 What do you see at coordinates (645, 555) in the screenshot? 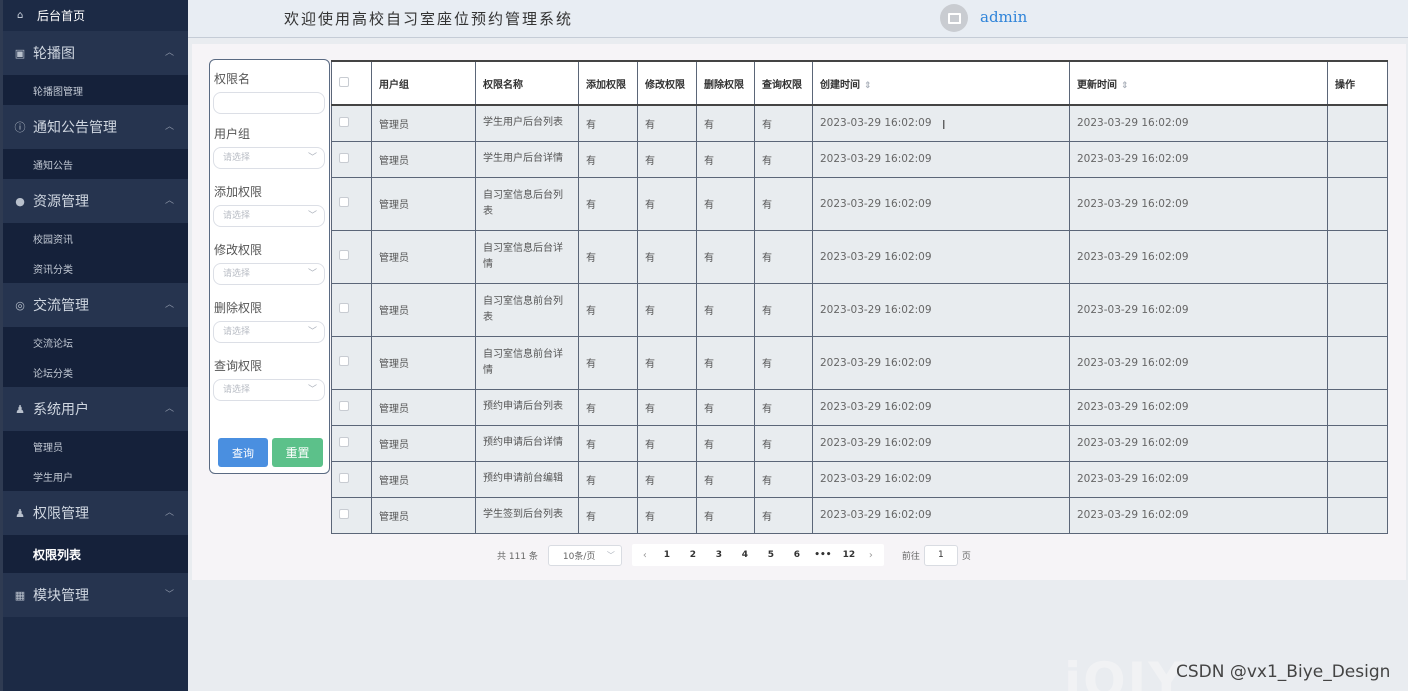
I see `prev-page-icon: ‹` at bounding box center [645, 555].